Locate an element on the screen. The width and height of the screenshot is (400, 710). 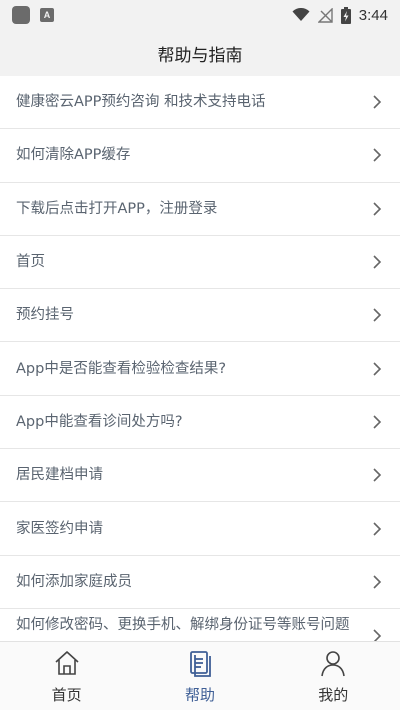
wifi-icon is located at coordinates (301, 14).